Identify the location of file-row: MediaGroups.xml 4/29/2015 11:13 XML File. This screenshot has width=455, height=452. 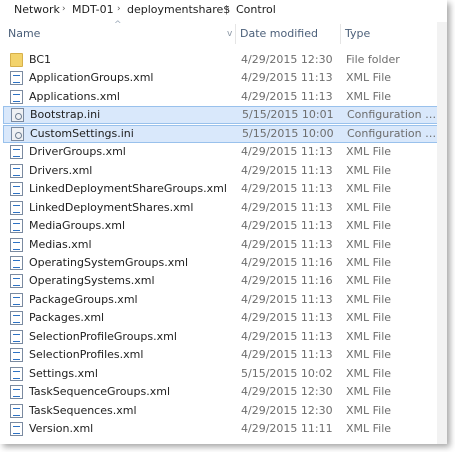
(223, 226).